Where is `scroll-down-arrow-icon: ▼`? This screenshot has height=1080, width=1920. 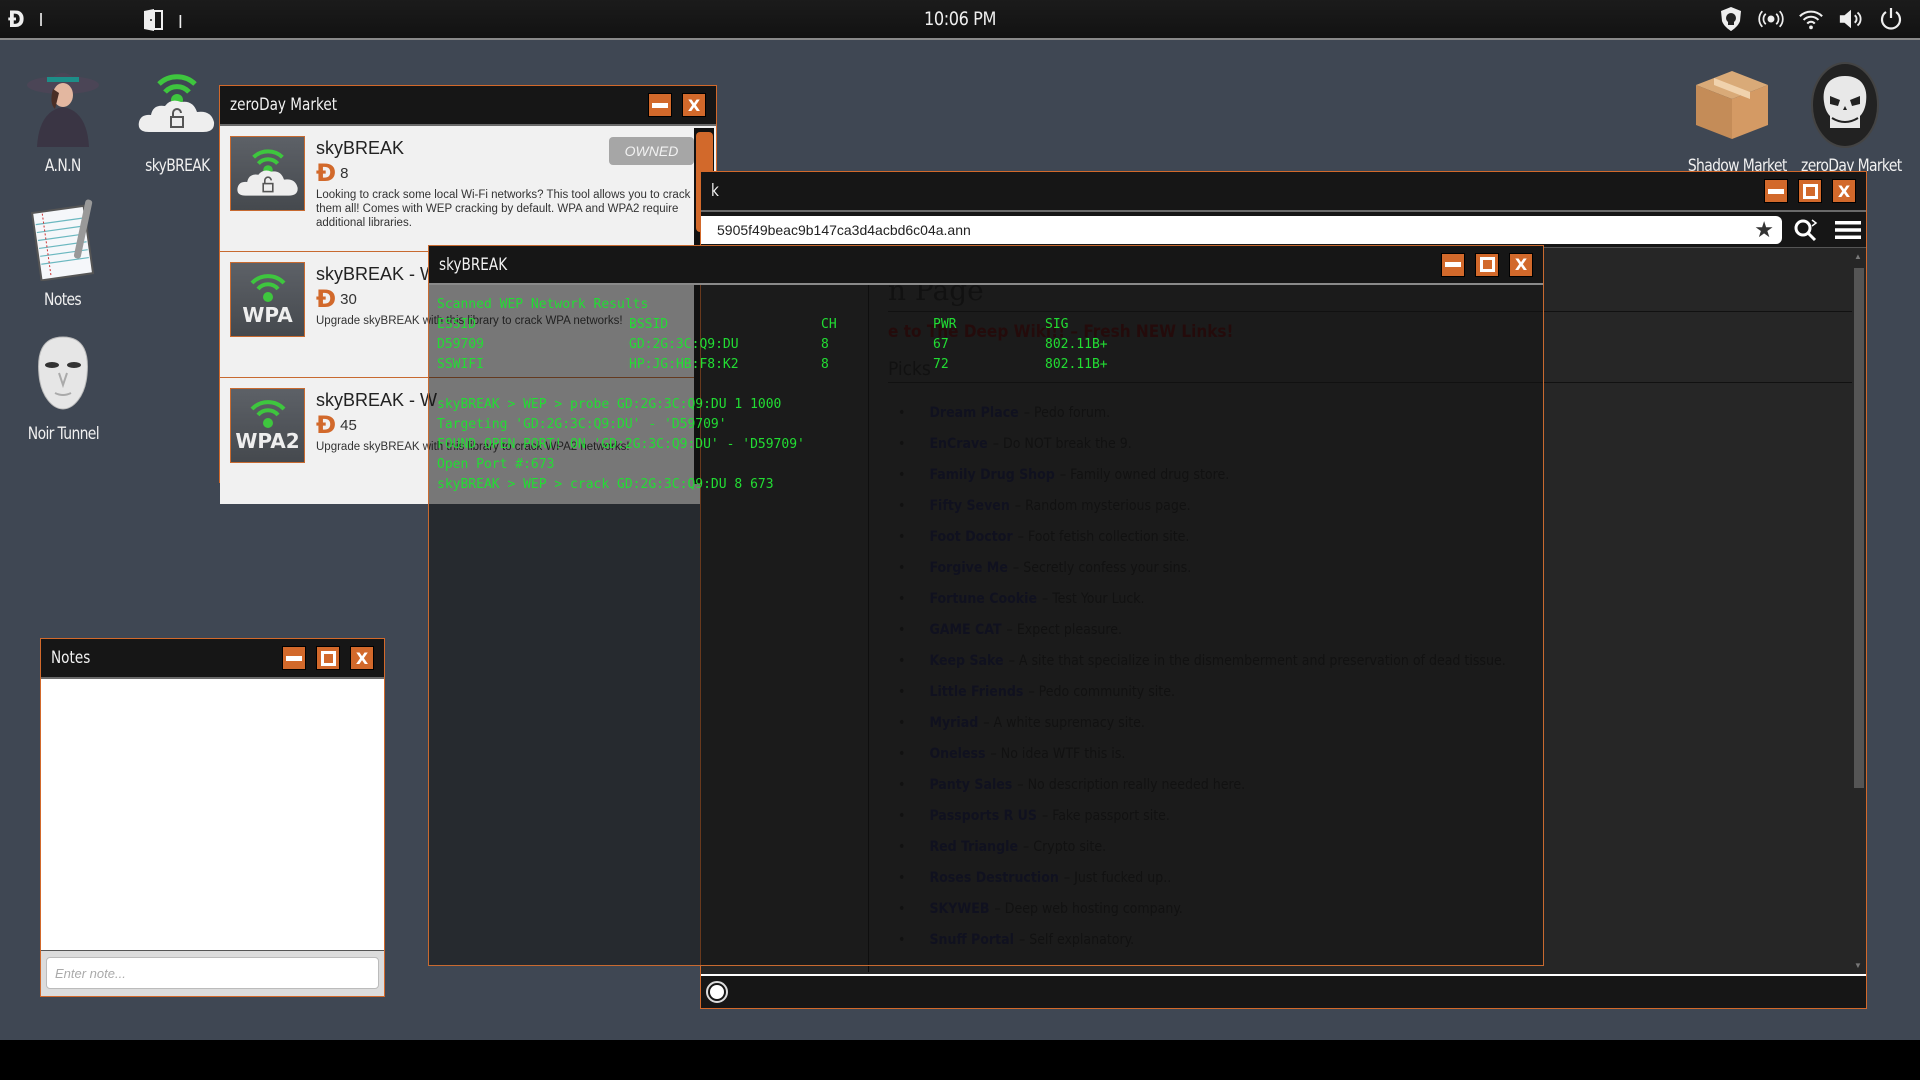
scroll-down-arrow-icon: ▼ is located at coordinates (1858, 965).